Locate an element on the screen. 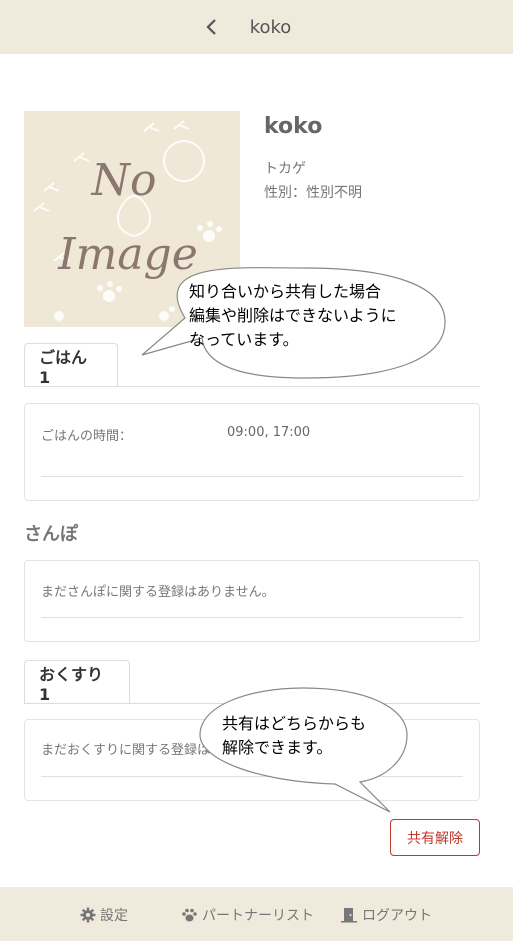 The image size is (513, 941). walk-card: まださんぽに関する登録はありません。 is located at coordinates (252, 601).